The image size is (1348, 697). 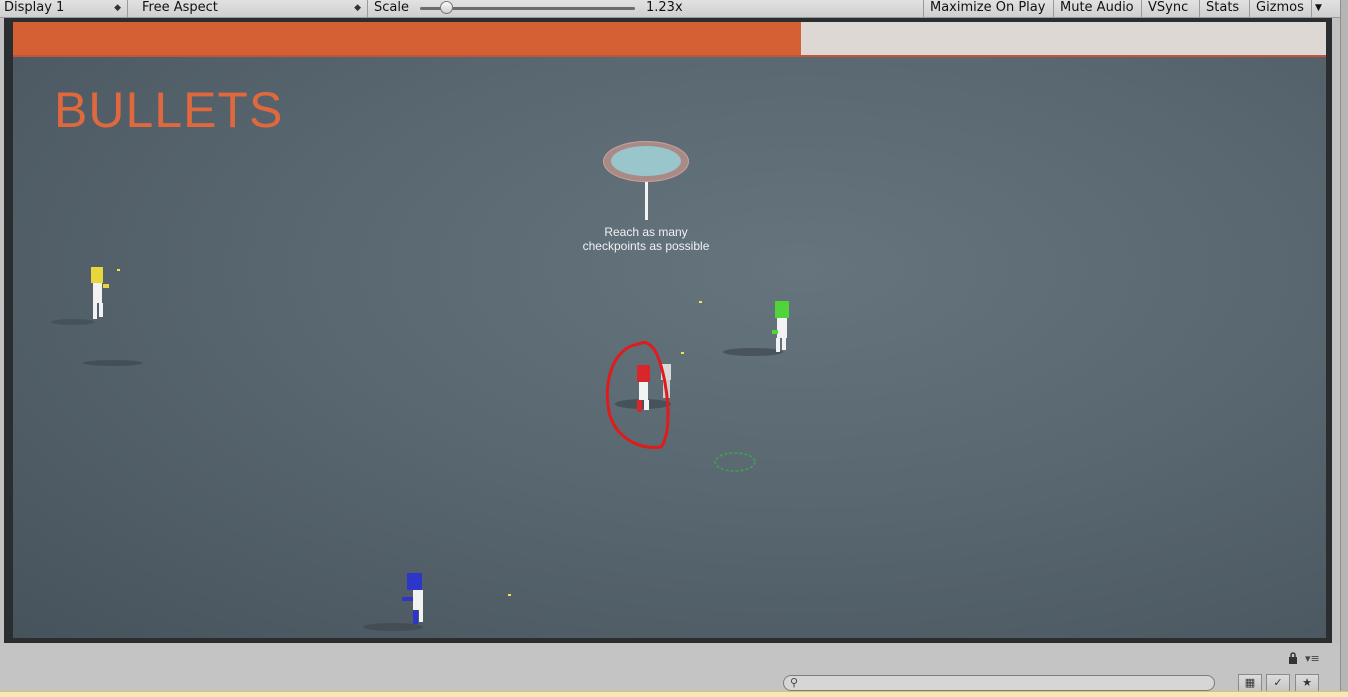 What do you see at coordinates (180, 7) in the screenshot?
I see `aspect-dropdown-label: Free Aspect` at bounding box center [180, 7].